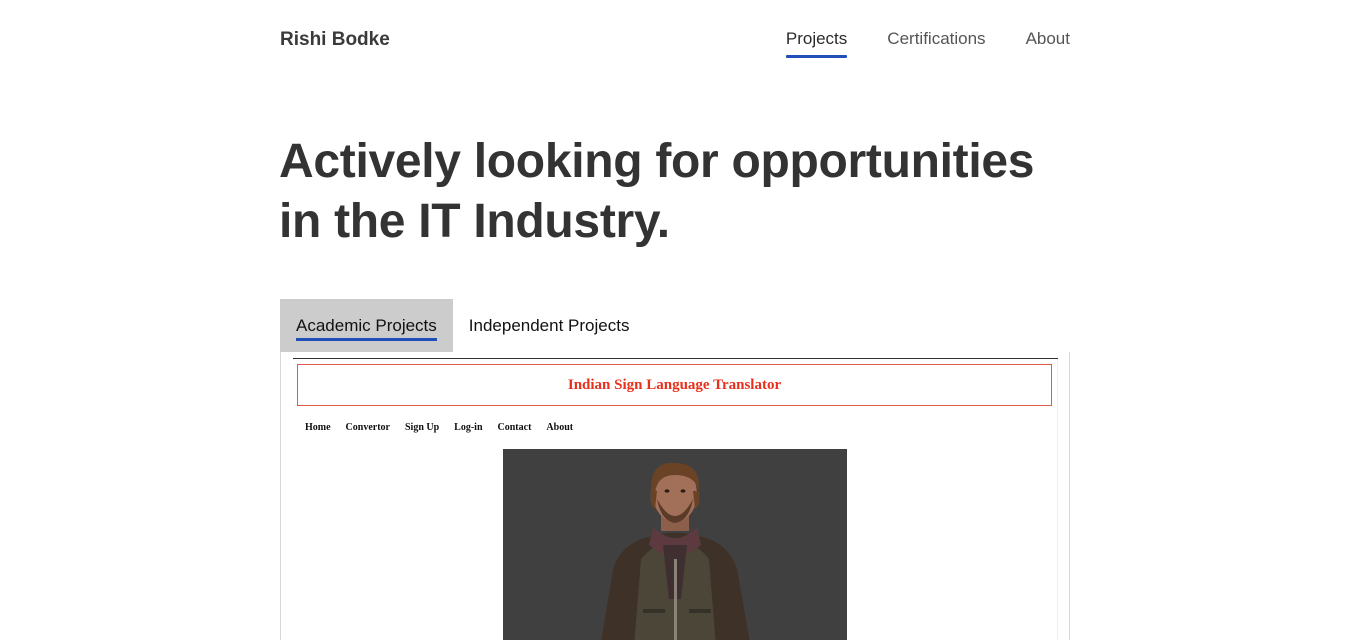  I want to click on avatar-3d-render, so click(675, 544).